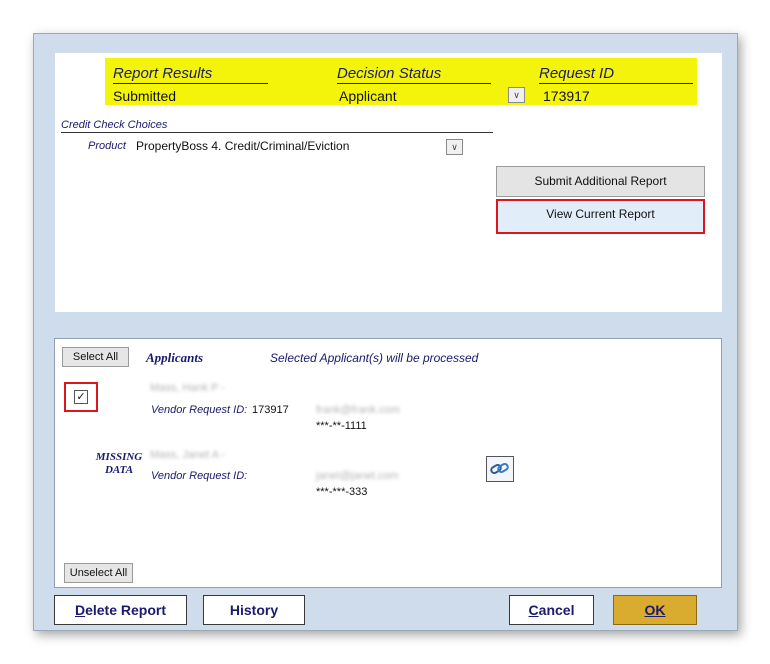 The height and width of the screenshot is (664, 770). I want to click on cancel-label: ancel, so click(556, 610).